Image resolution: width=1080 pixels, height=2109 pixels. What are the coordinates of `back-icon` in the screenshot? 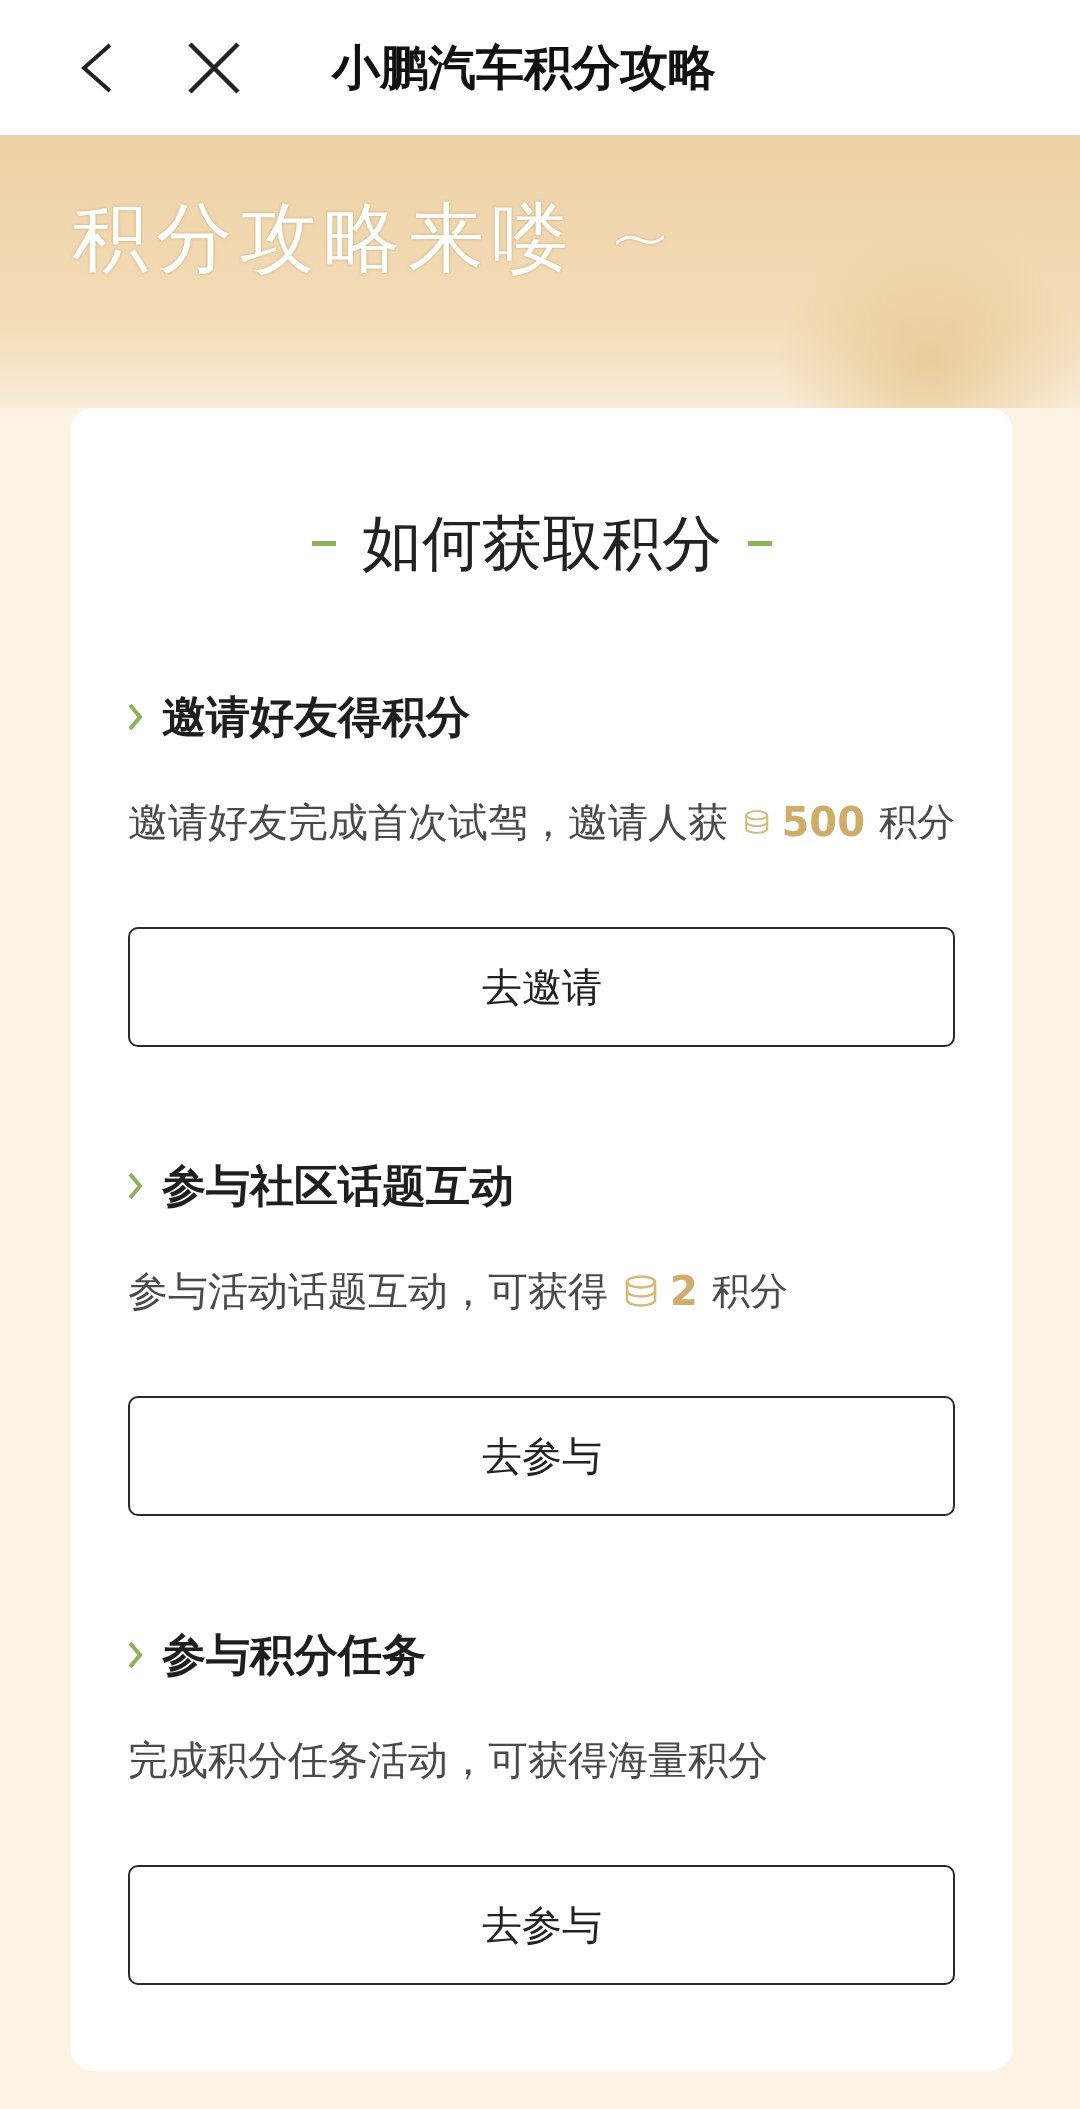 It's located at (97, 67).